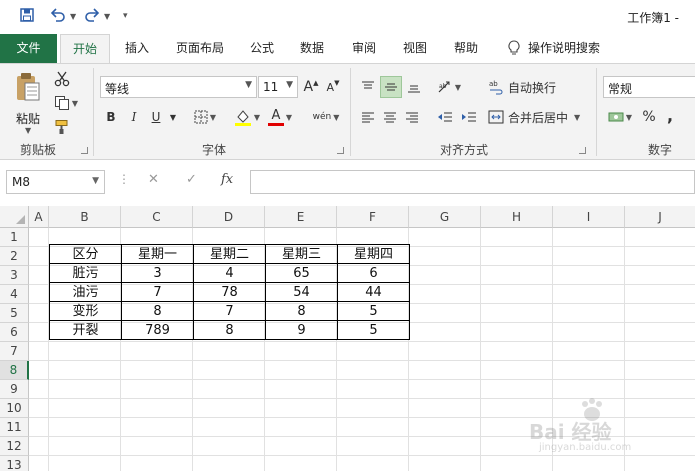 Image resolution: width=695 pixels, height=471 pixels. I want to click on bold-button: B, so click(111, 117).